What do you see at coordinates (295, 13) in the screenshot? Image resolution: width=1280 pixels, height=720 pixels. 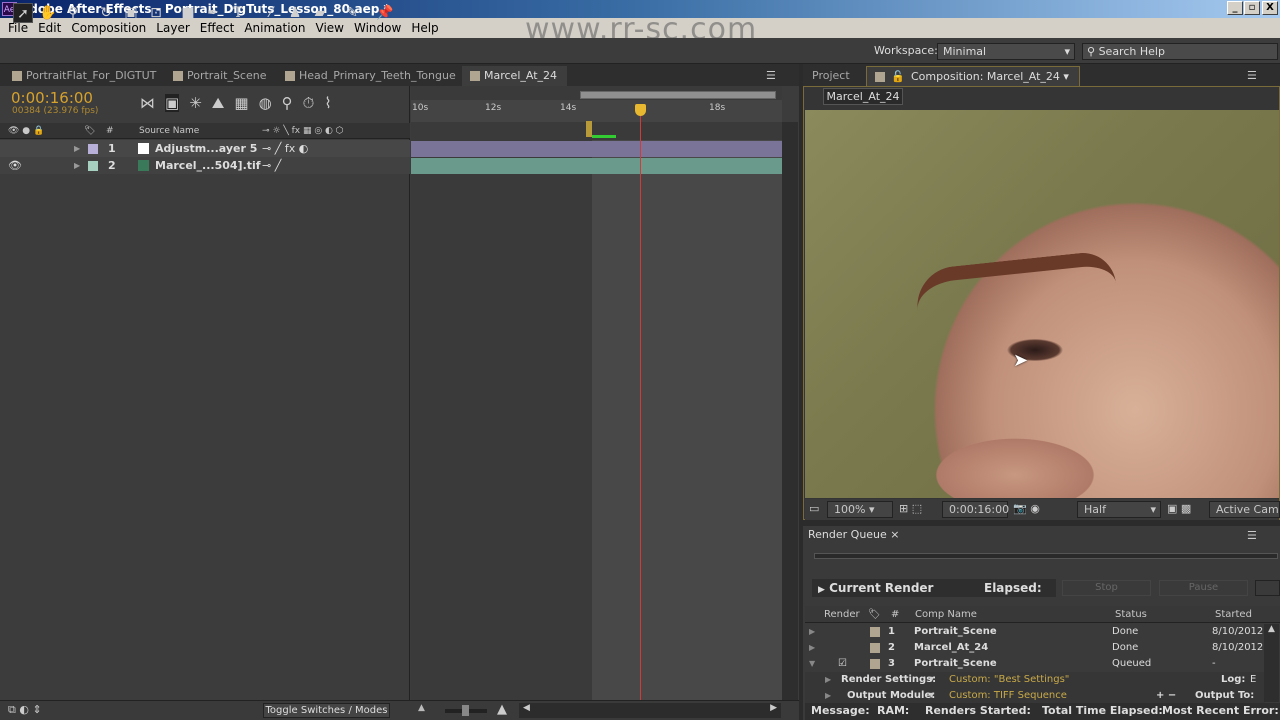 I see `clone-stamp-tool-icon: ♟` at bounding box center [295, 13].